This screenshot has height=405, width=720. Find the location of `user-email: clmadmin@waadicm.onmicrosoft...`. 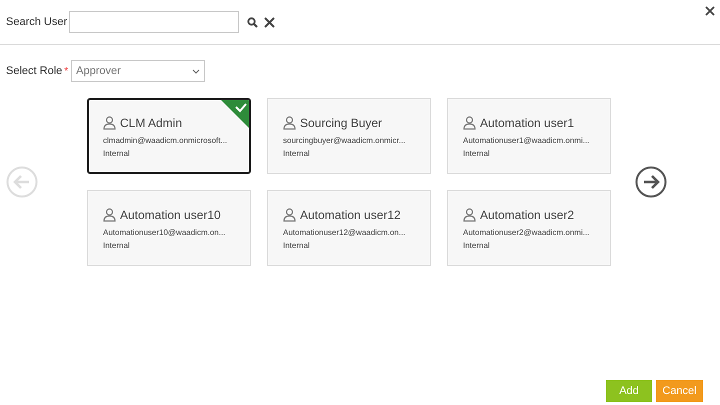

user-email: clmadmin@waadicm.onmicrosoft... is located at coordinates (165, 141).